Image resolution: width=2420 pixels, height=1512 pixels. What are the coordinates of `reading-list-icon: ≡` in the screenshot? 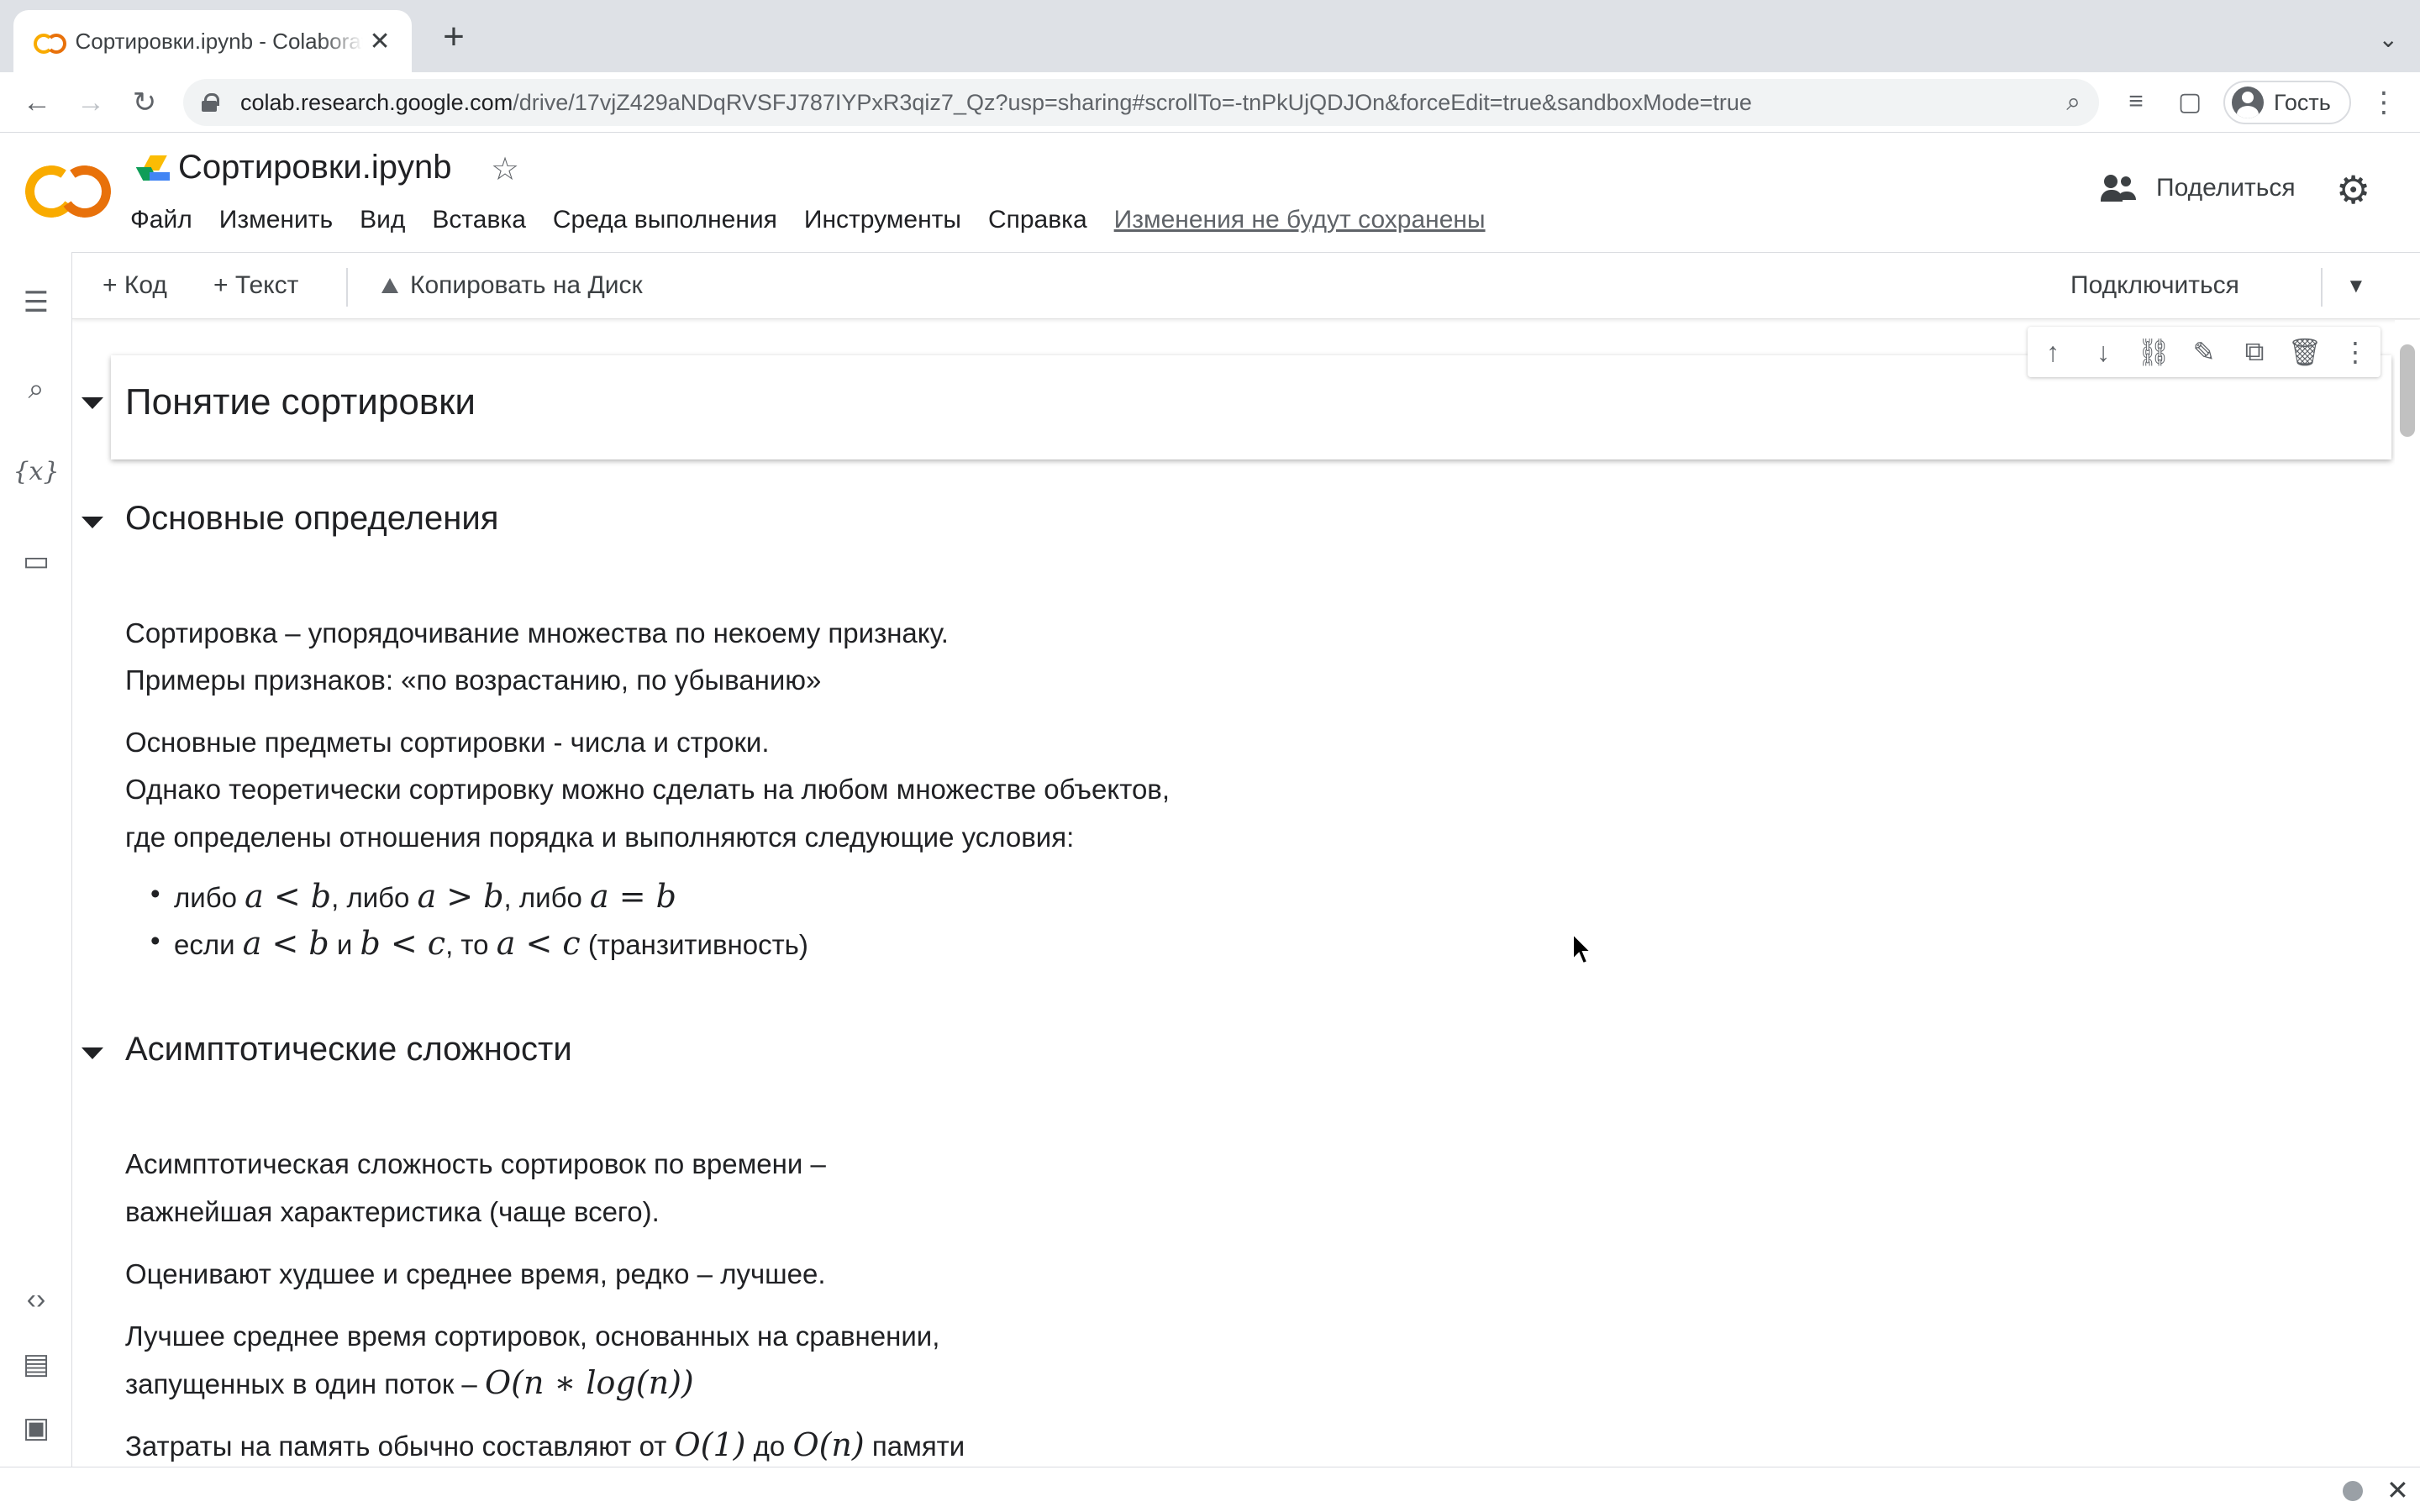 It's located at (2136, 101).